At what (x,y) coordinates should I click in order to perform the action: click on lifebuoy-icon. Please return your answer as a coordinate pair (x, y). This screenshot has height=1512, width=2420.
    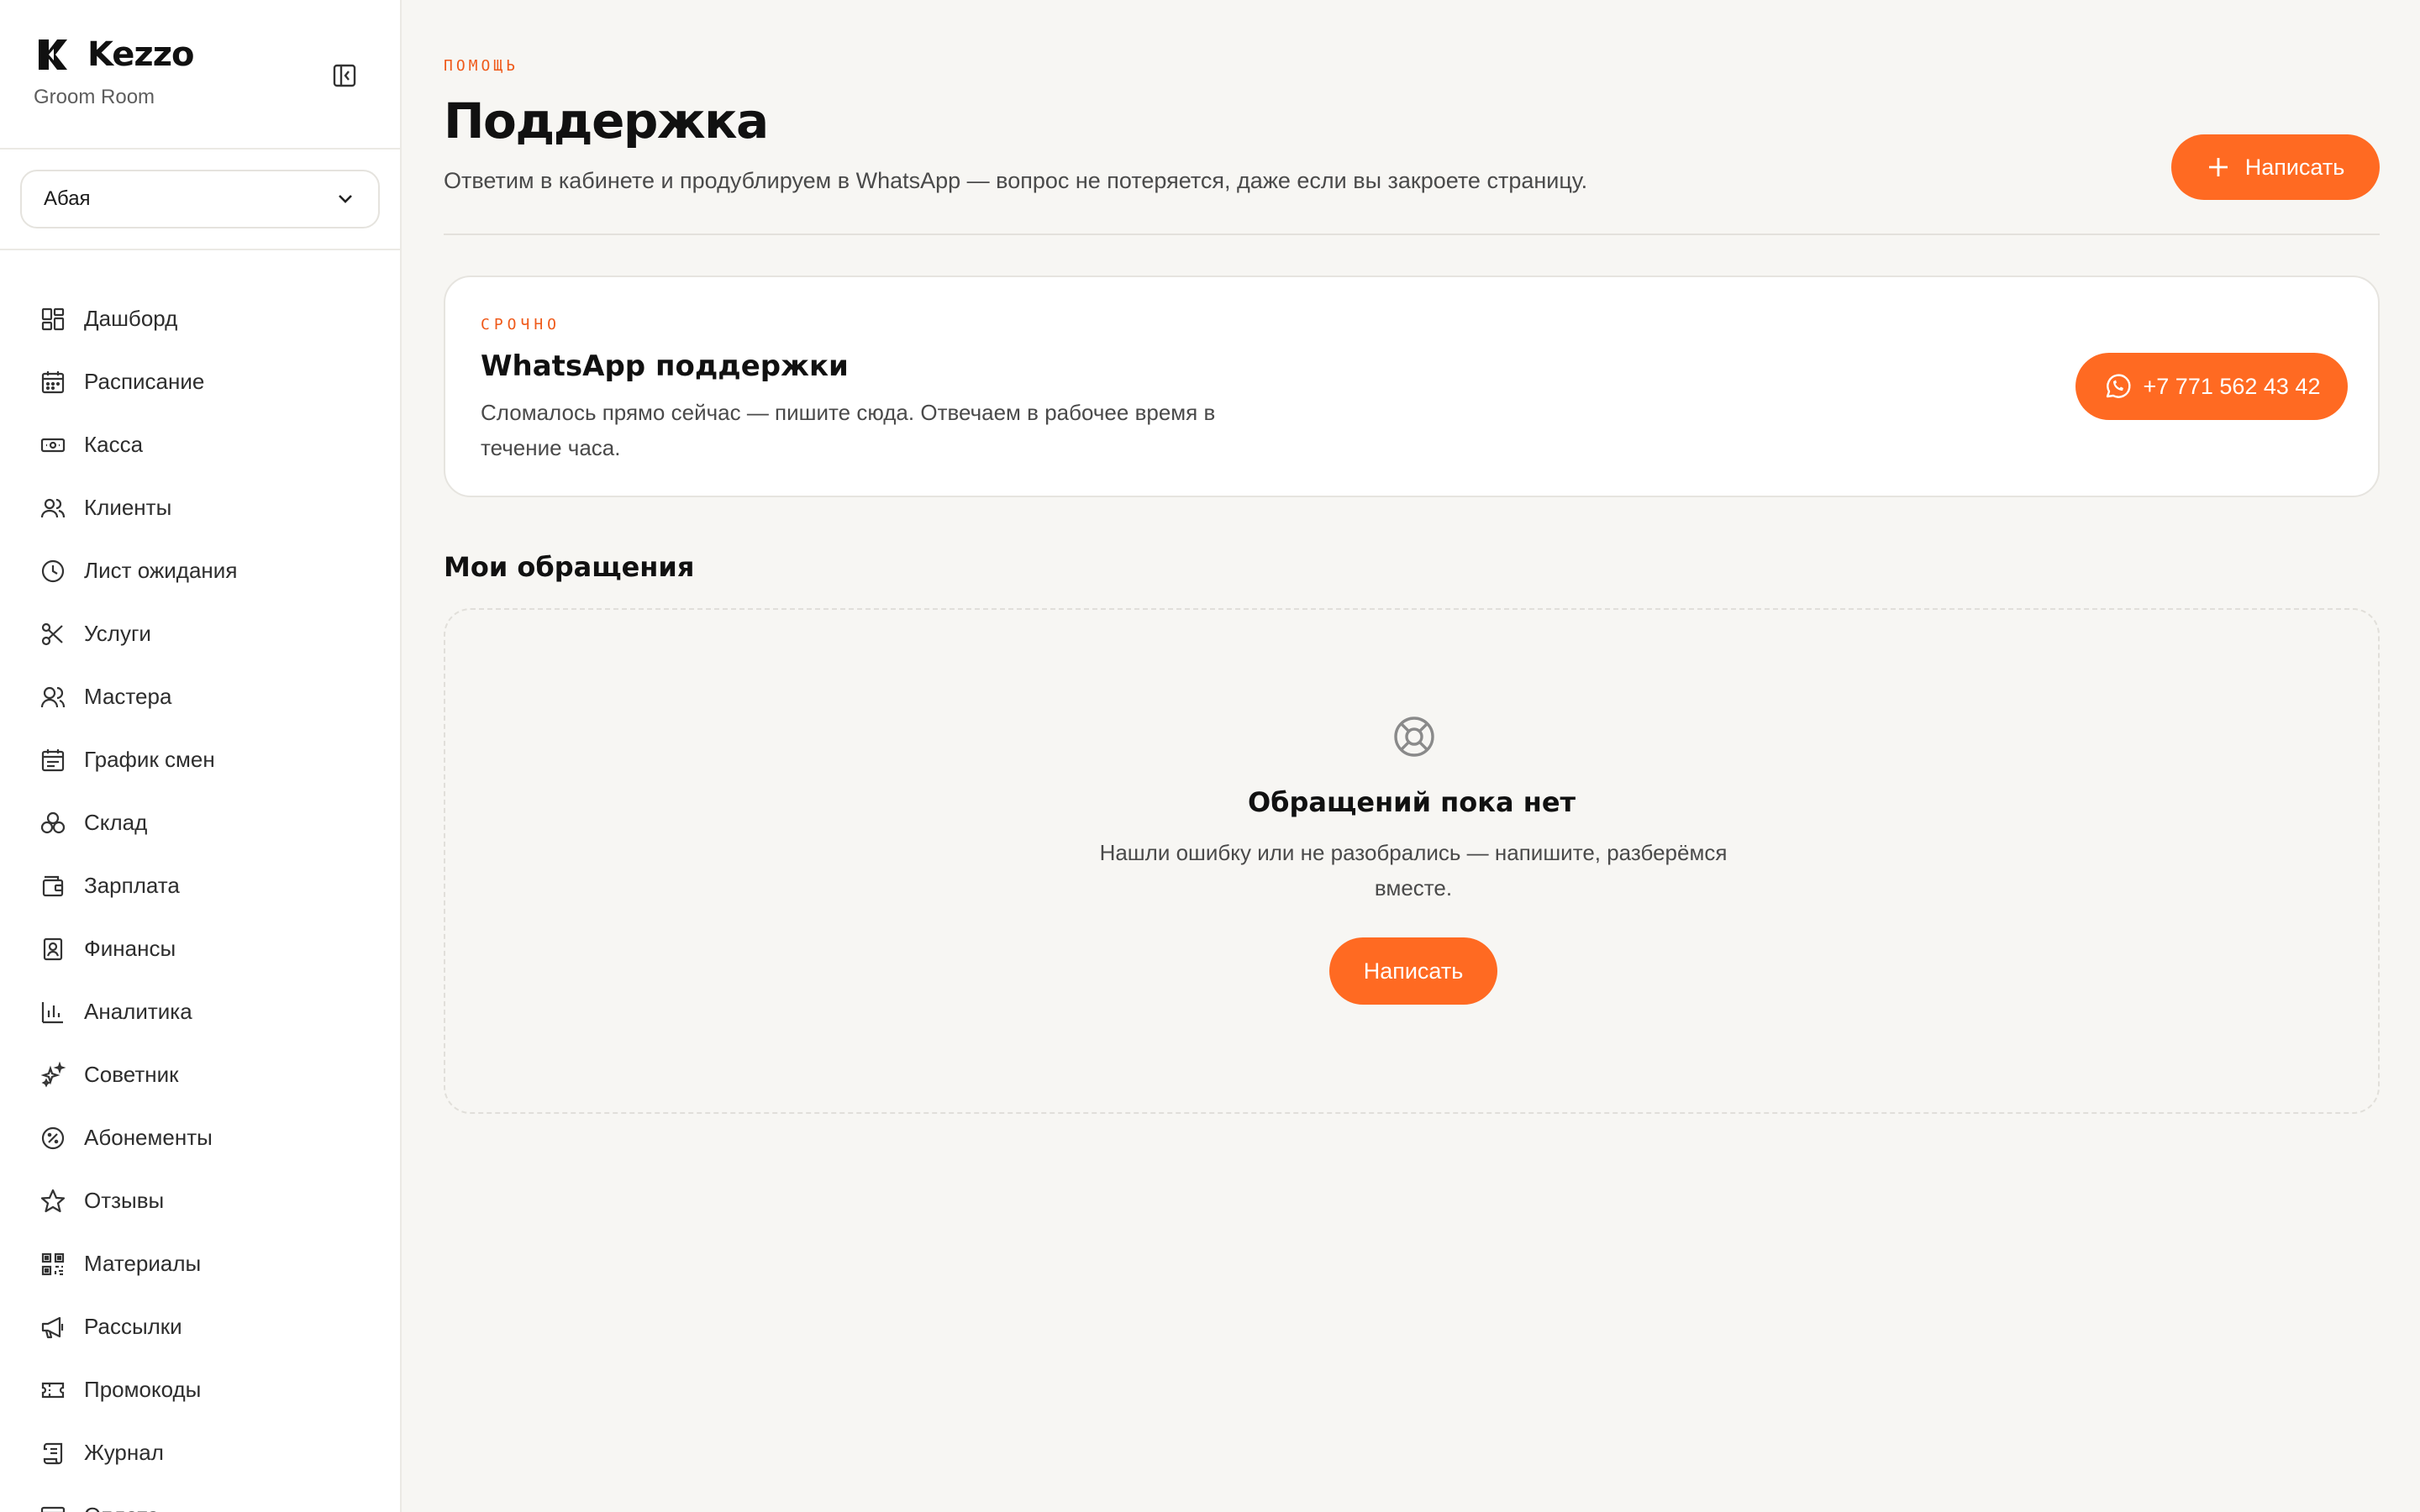
    Looking at the image, I should click on (1414, 737).